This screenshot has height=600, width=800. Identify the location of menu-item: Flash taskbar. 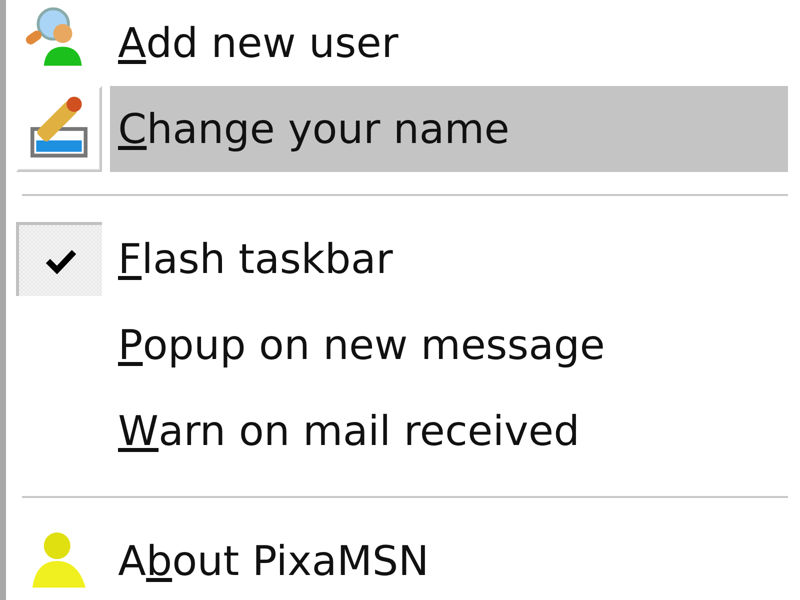
(449, 259).